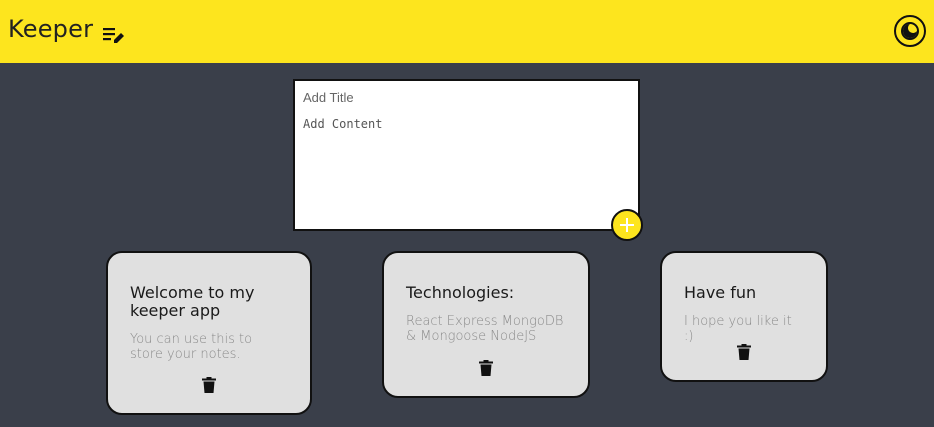  What do you see at coordinates (113, 35) in the screenshot?
I see `edit-note-icon` at bounding box center [113, 35].